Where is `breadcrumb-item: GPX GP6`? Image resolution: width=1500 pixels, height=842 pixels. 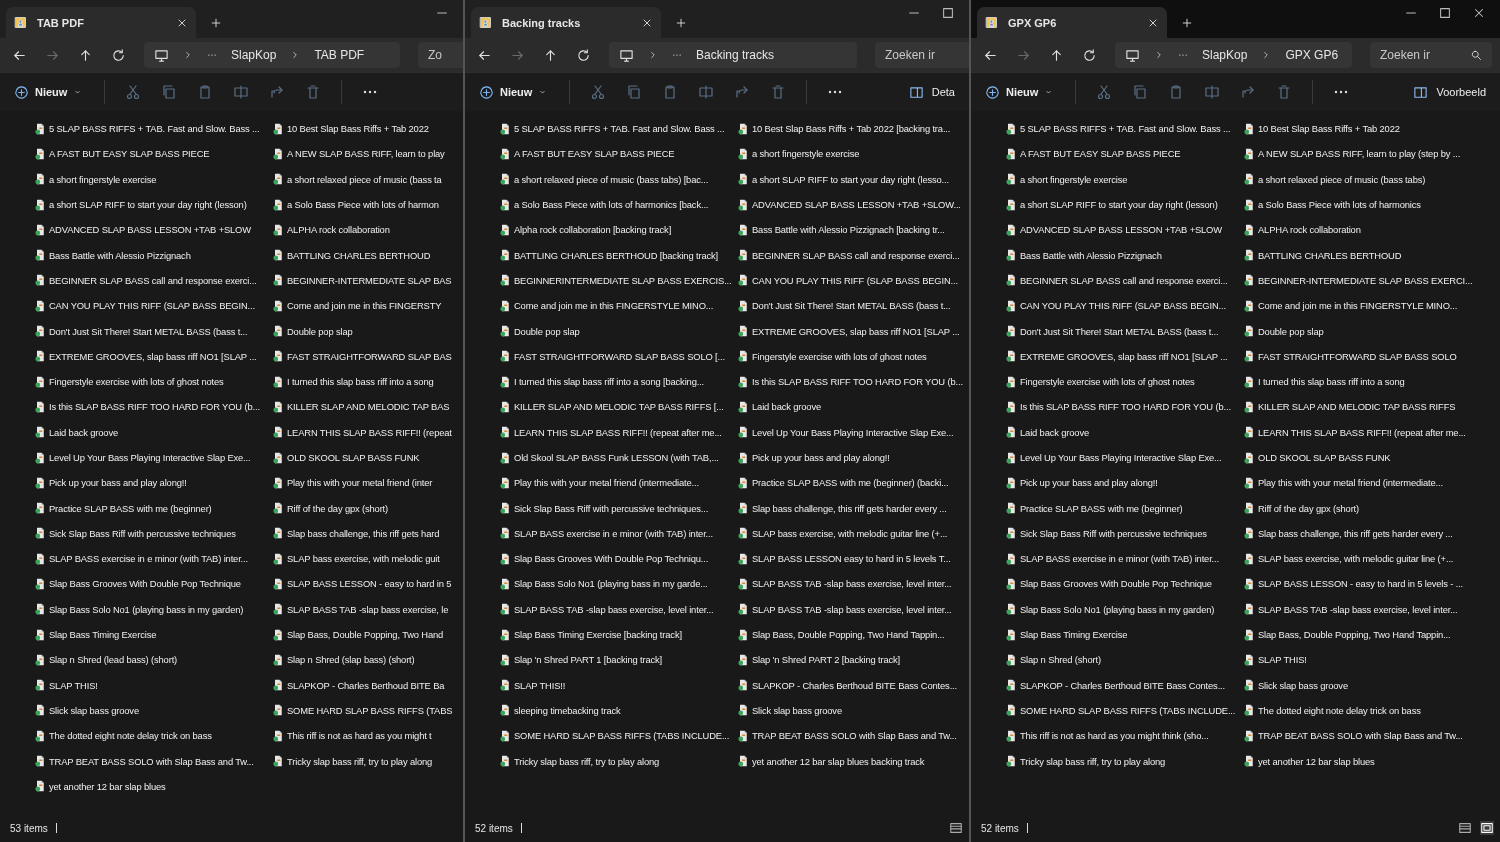
breadcrumb-item: GPX GP6 is located at coordinates (1312, 55).